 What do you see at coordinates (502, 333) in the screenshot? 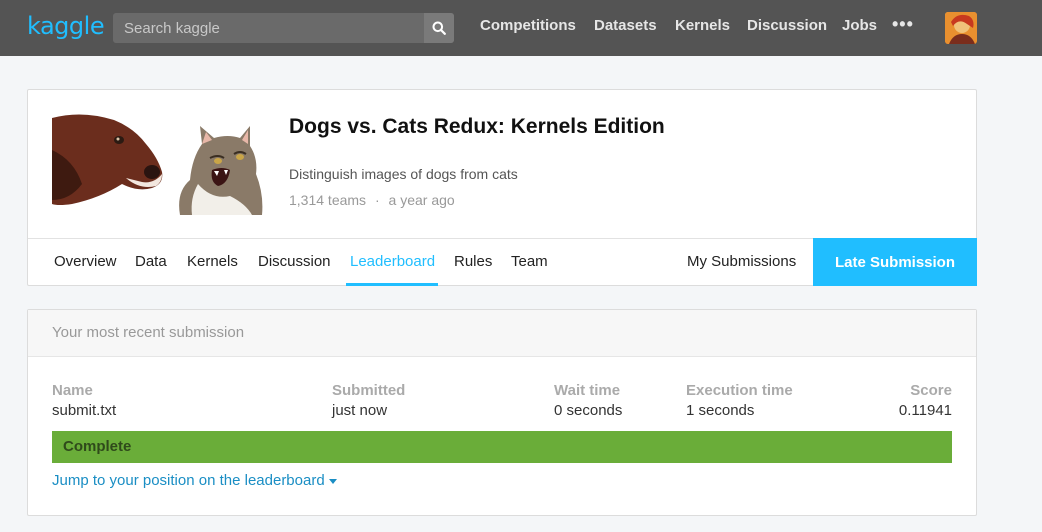
I see `panel-header: Your most recent submission` at bounding box center [502, 333].